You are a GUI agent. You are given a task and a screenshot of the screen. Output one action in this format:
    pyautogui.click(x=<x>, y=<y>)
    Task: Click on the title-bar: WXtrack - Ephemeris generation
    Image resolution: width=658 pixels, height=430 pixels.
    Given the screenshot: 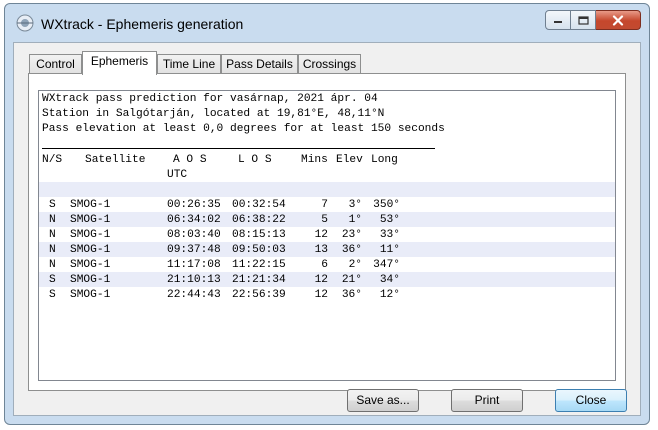 What is the action you would take?
    pyautogui.click(x=327, y=23)
    